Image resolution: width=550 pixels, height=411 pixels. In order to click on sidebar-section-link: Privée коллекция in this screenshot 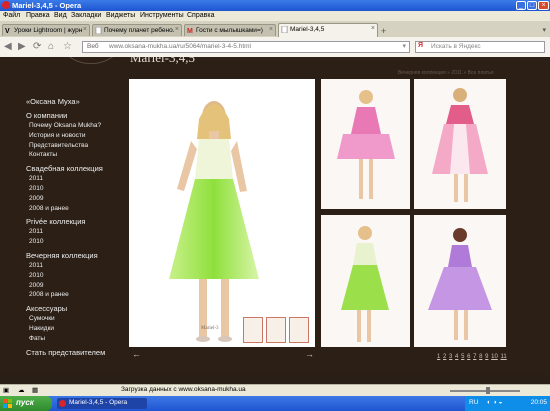, I will do `click(55, 221)`.